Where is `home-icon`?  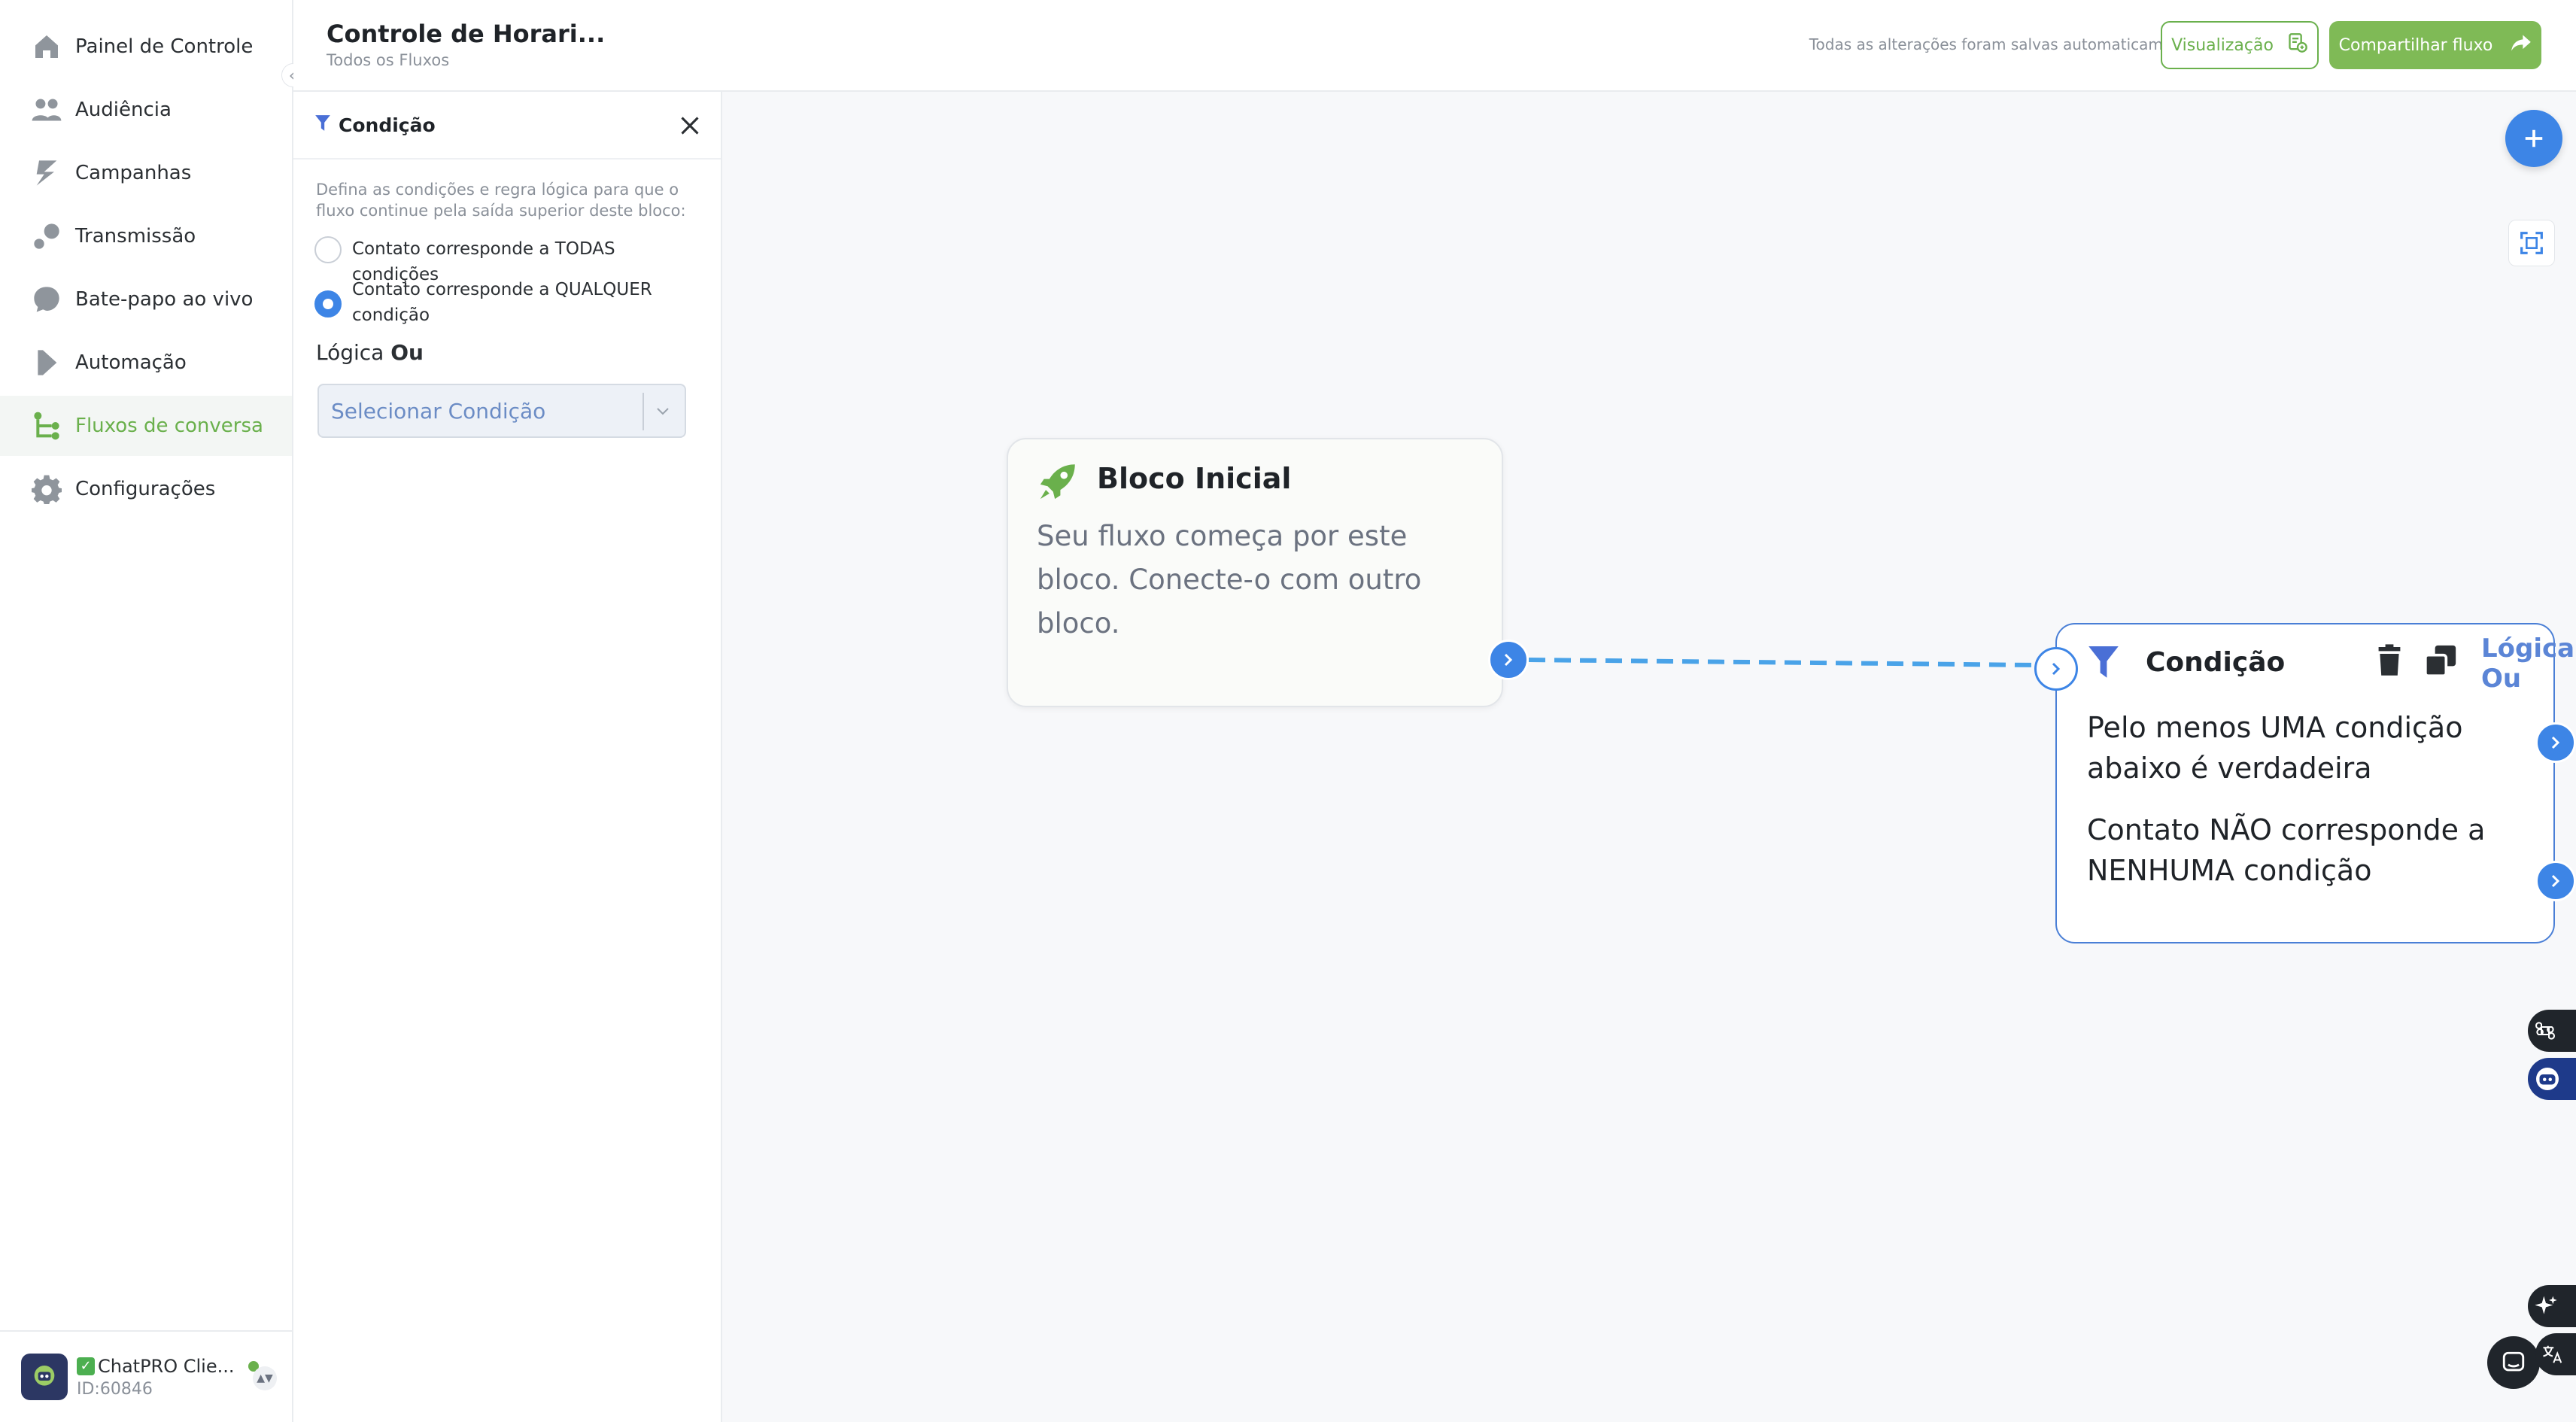
home-icon is located at coordinates (47, 46).